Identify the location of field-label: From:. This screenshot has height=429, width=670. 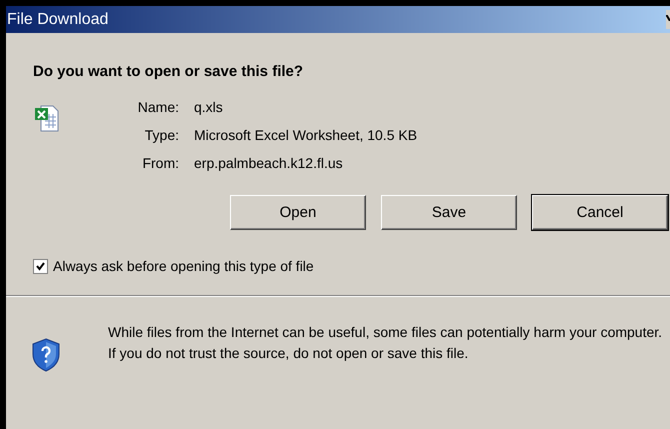
(160, 163).